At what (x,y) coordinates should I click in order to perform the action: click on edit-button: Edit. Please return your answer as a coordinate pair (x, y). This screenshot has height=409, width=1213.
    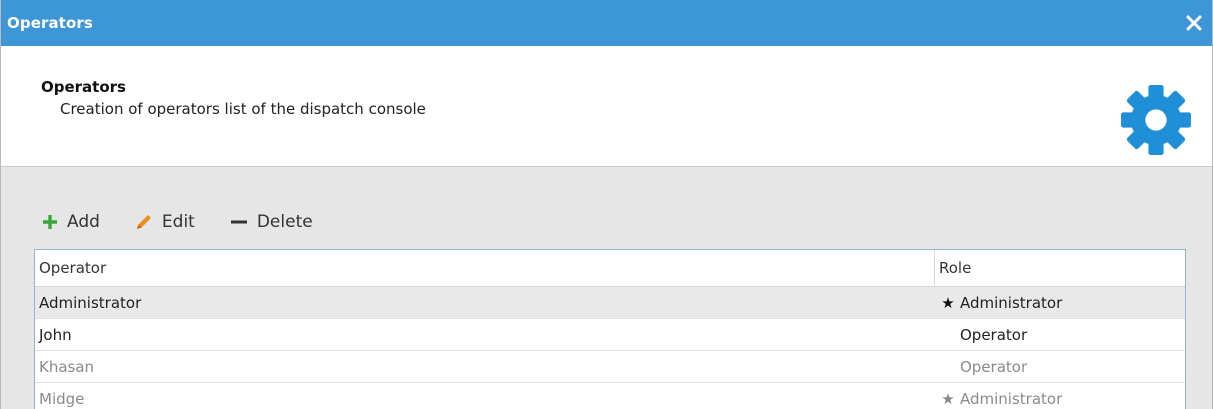
    Looking at the image, I should click on (164, 222).